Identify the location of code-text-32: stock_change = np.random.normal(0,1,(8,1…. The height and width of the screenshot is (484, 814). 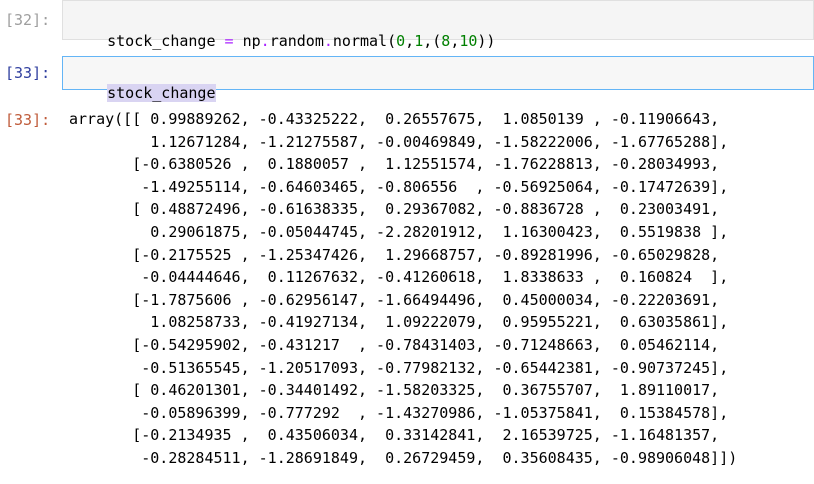
(301, 41).